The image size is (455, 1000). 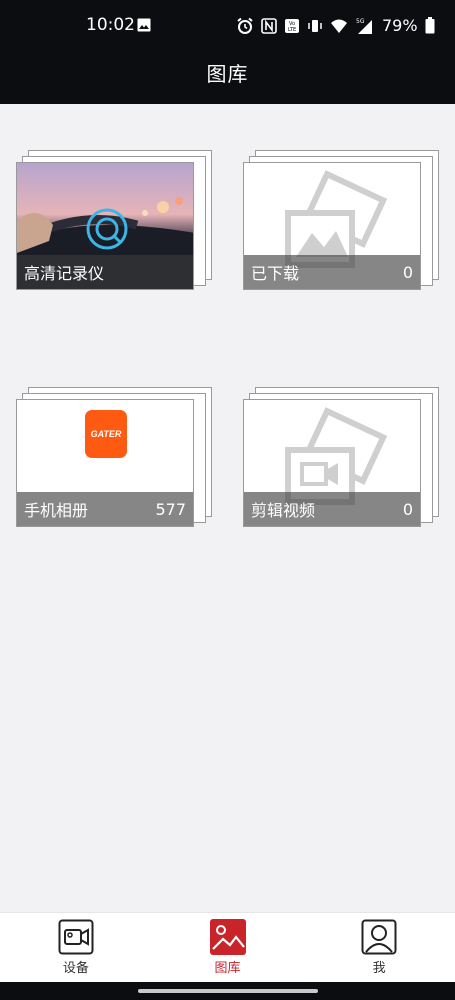 I want to click on nav-item-device: 设备, so click(x=76, y=948).